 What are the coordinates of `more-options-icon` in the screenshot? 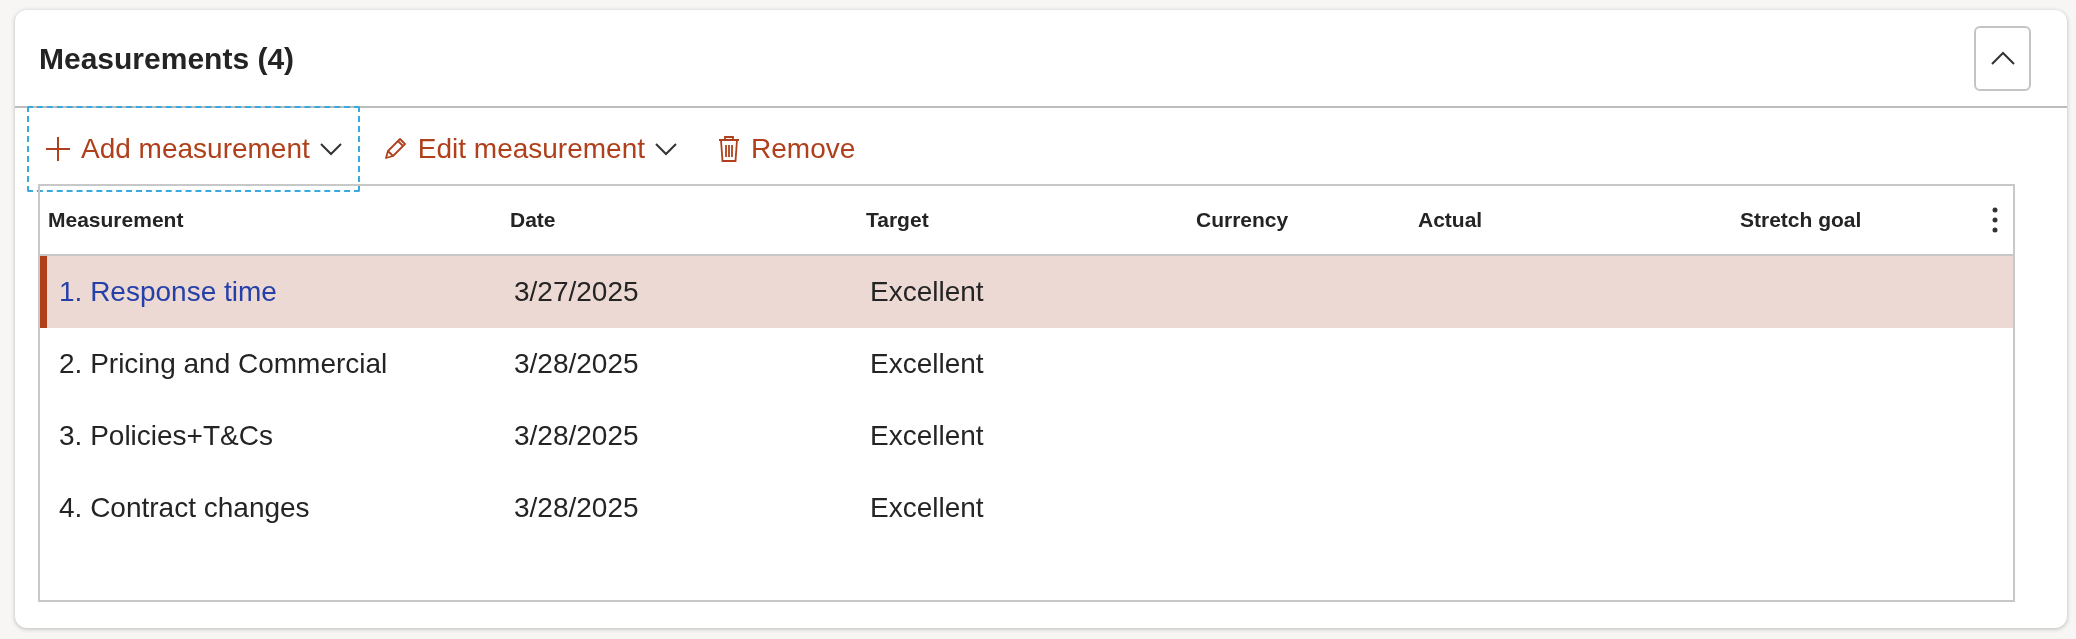 It's located at (1995, 220).